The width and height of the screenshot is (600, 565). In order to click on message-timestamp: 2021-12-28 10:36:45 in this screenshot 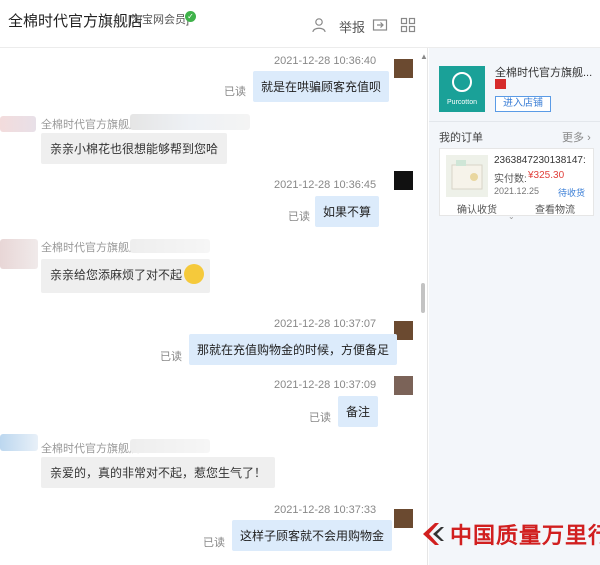, I will do `click(325, 185)`.